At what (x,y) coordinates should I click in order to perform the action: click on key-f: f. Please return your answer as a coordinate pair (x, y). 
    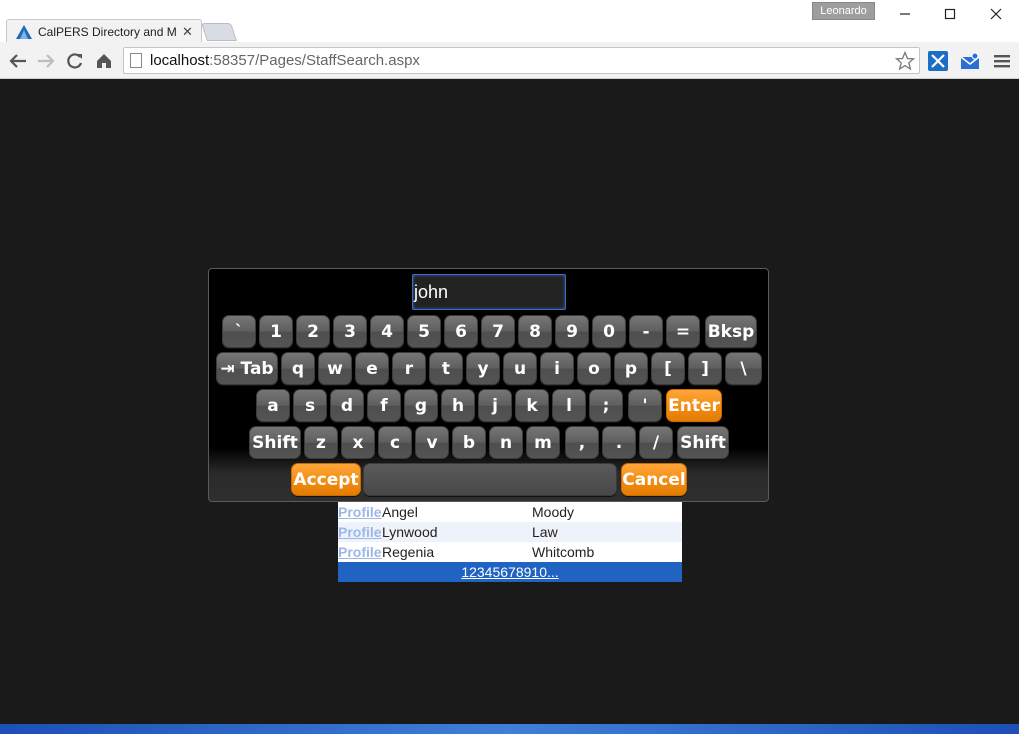
    Looking at the image, I should click on (384, 405).